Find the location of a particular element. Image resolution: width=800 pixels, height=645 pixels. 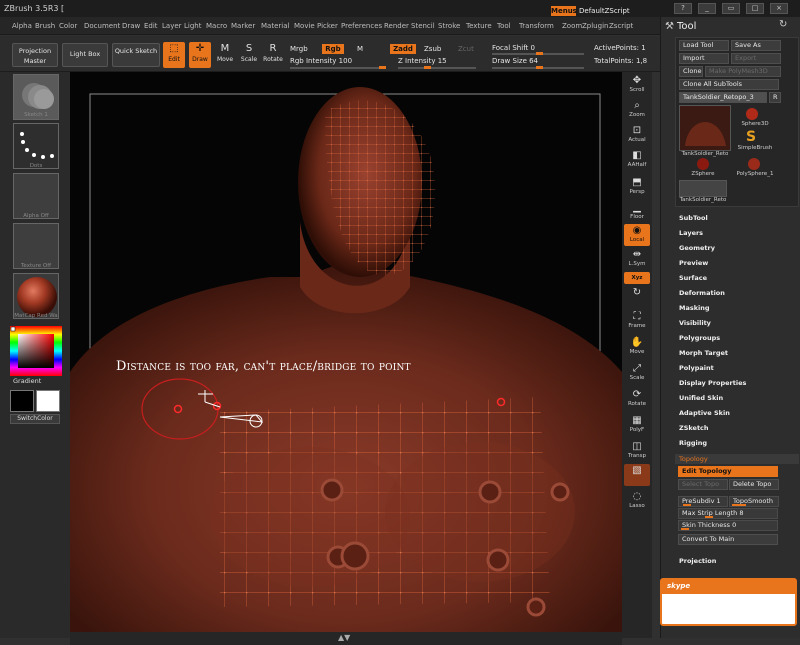

menu-item-draw: Draw is located at coordinates (131, 26).